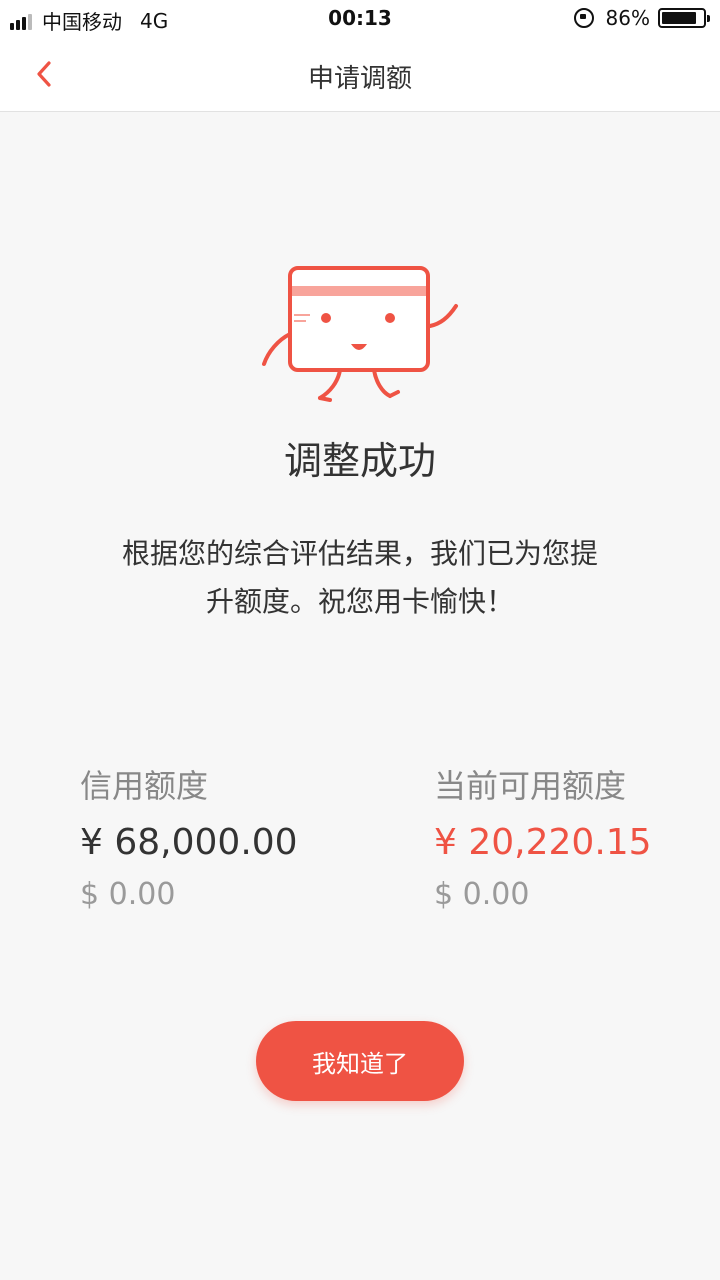 The height and width of the screenshot is (1280, 720). I want to click on status-bar: 中国移动 4G 00:13 86%, so click(360, 18).